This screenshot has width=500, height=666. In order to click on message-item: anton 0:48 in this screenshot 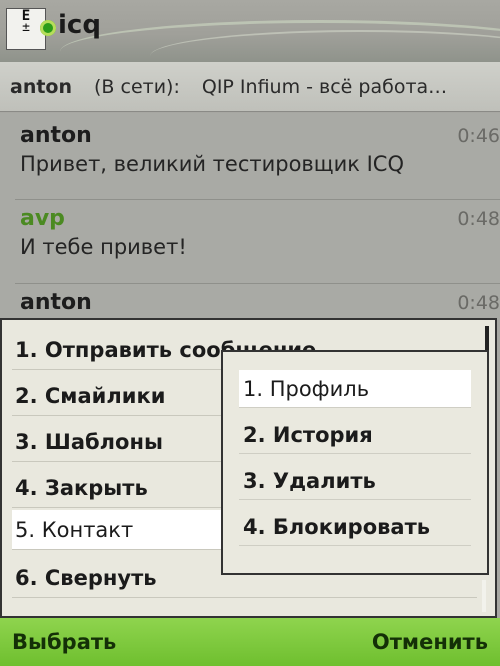, I will do `click(260, 302)`.